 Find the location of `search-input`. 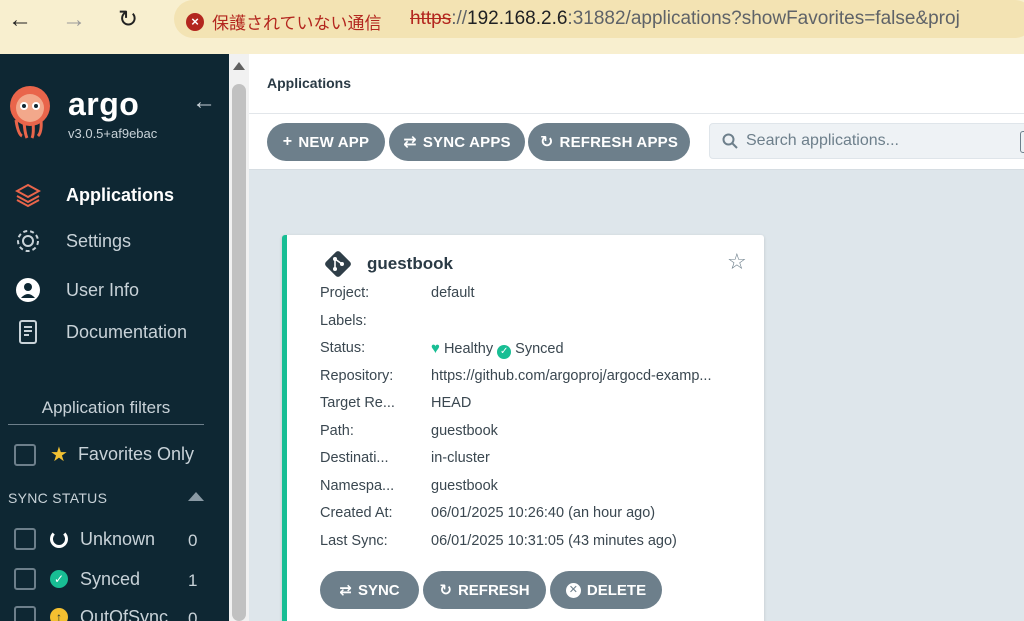

search-input is located at coordinates (876, 141).